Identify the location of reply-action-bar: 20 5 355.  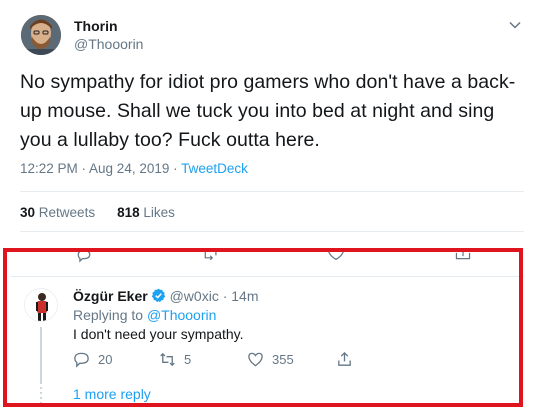
(223, 360).